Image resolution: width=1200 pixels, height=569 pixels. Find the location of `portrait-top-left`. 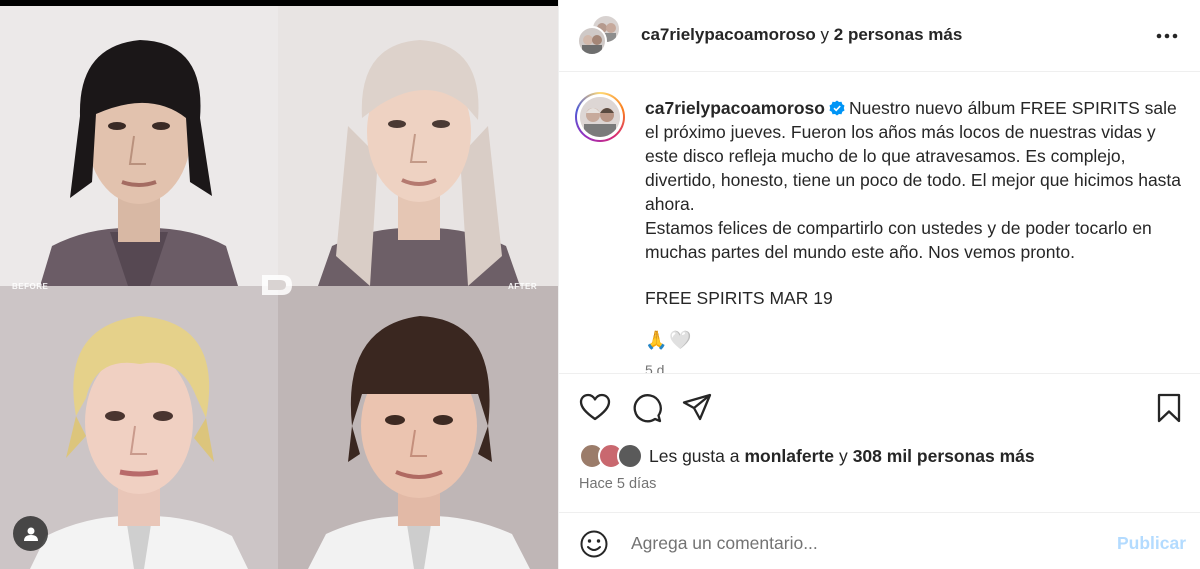

portrait-top-left is located at coordinates (139, 146).